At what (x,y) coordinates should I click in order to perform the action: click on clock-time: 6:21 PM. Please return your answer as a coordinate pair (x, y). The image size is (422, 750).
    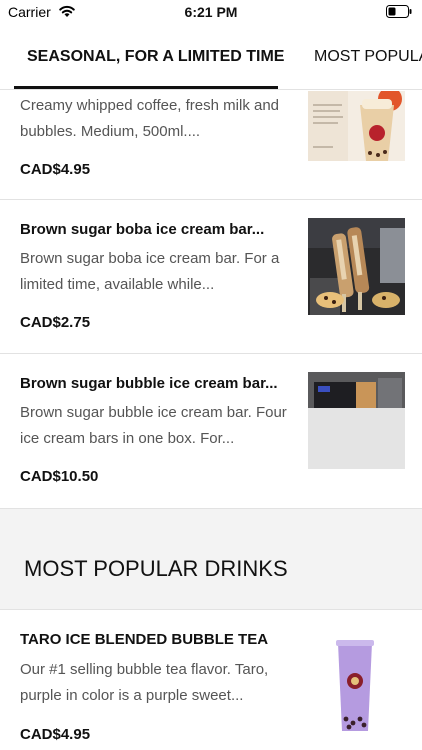
    Looking at the image, I should click on (211, 12).